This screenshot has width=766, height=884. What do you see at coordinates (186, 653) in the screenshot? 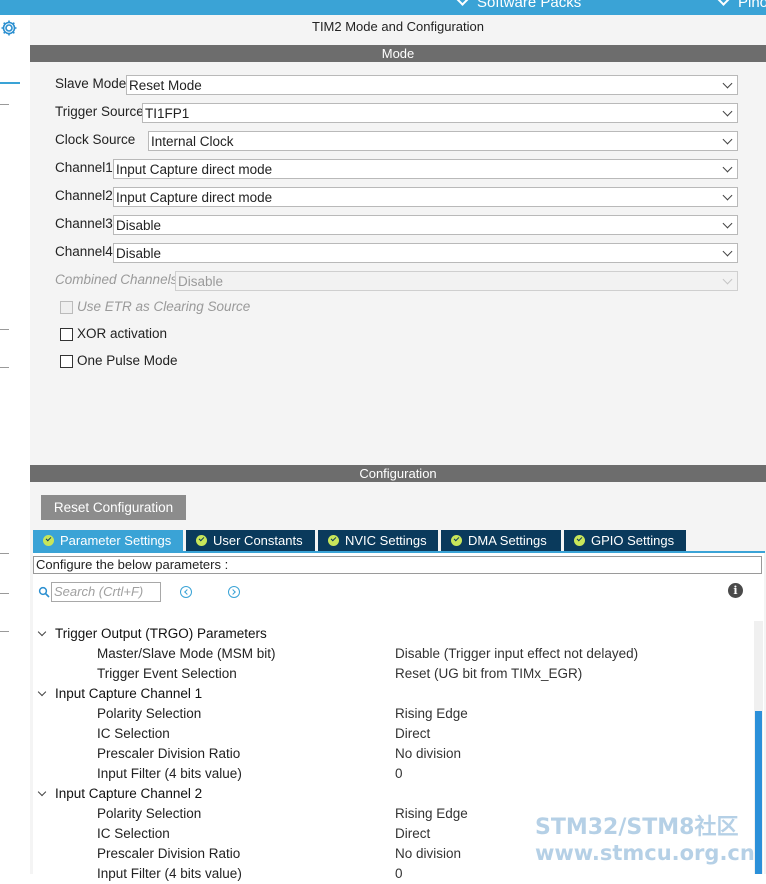
I see `param-label: Master/Slave Mode (MSM bit)` at bounding box center [186, 653].